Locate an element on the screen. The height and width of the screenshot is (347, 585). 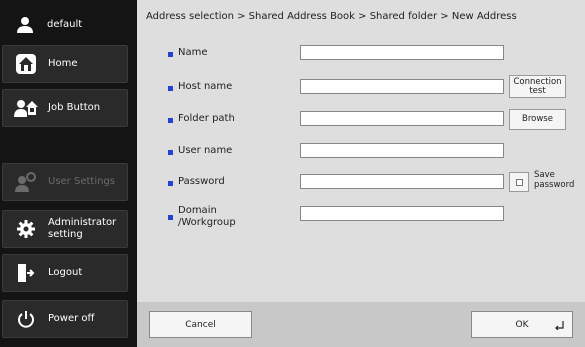
sidebar-item-label: Job Button is located at coordinates (74, 107).